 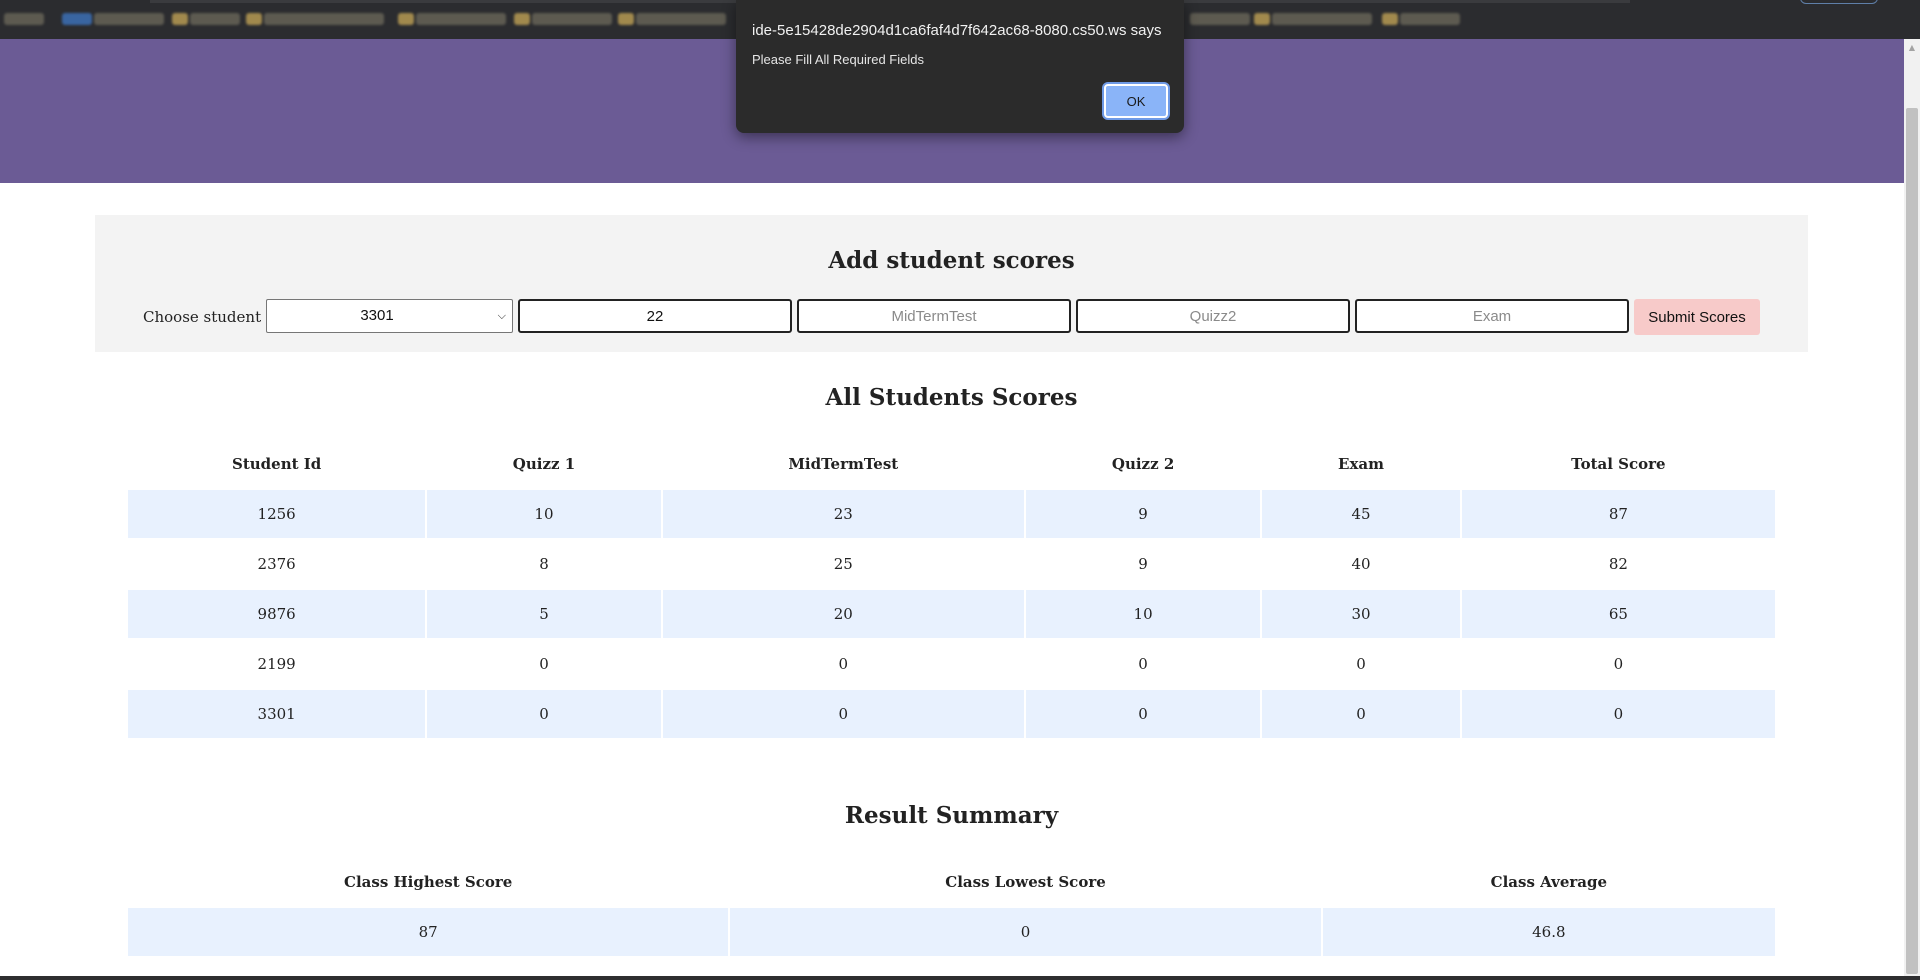 I want to click on table-row: 87 0 46.8, so click(x=951, y=932).